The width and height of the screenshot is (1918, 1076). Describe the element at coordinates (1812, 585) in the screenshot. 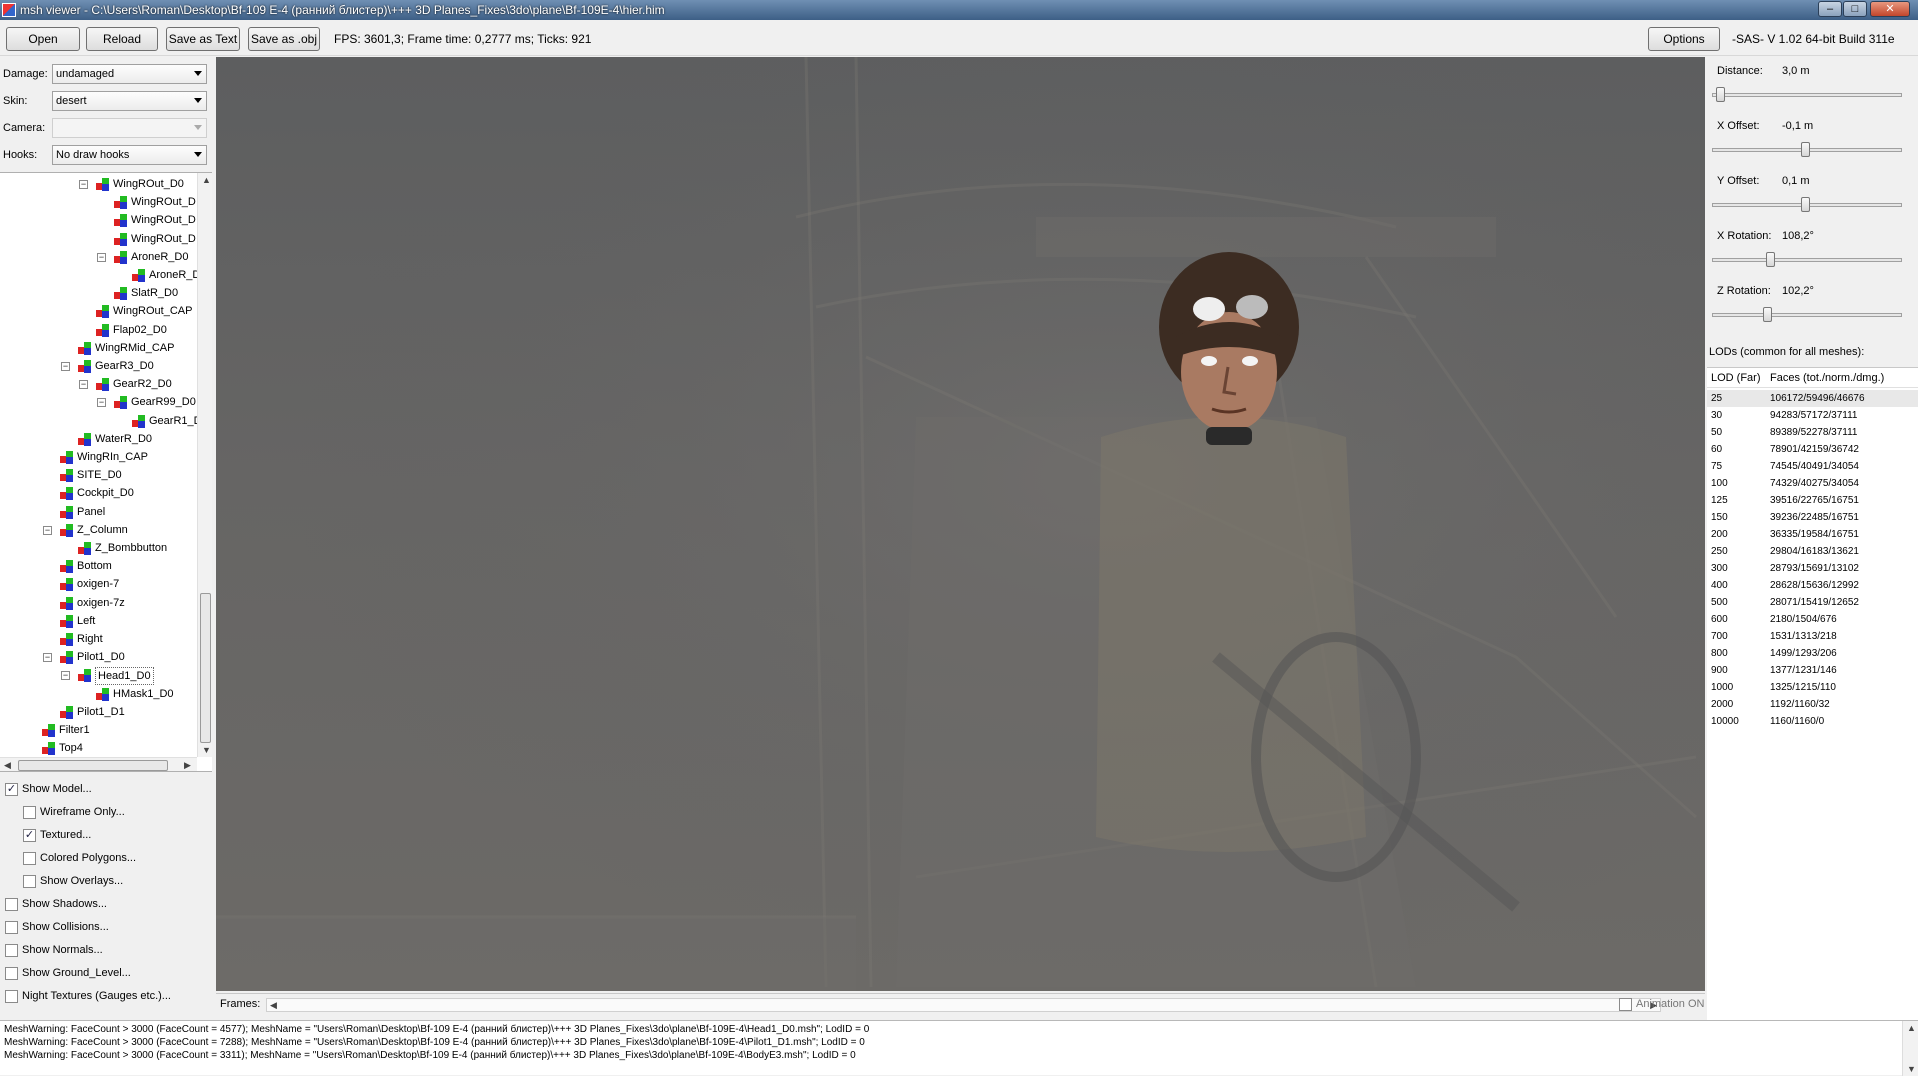

I see `lod-row: 400 28628/15636/12992` at that location.